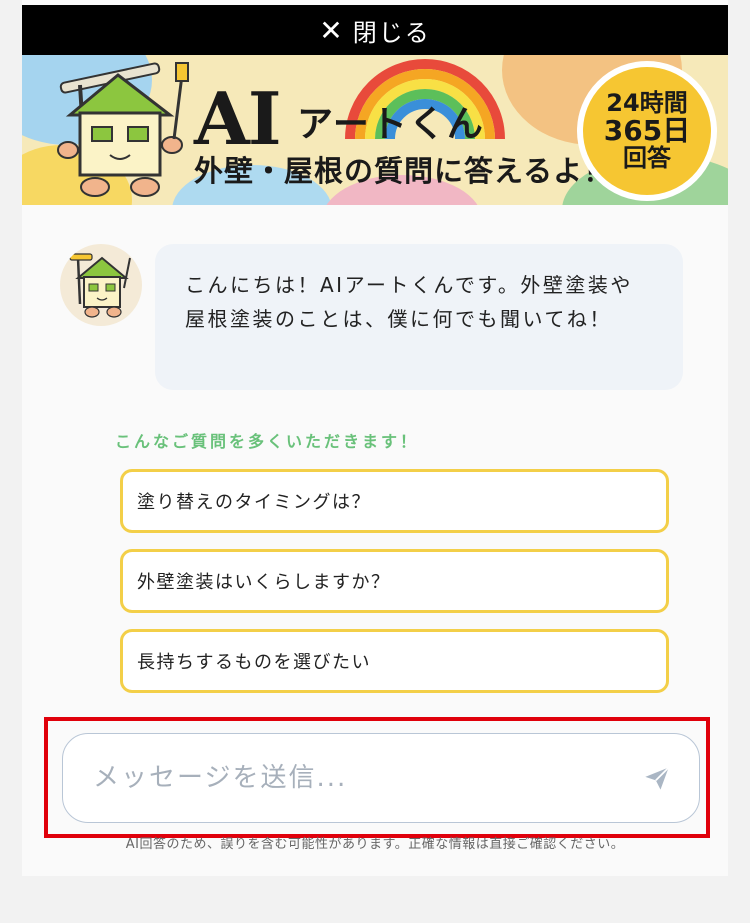  Describe the element at coordinates (267, 441) in the screenshot. I see `suggestions-heading: こんなご質問を多くいただきます！` at that location.